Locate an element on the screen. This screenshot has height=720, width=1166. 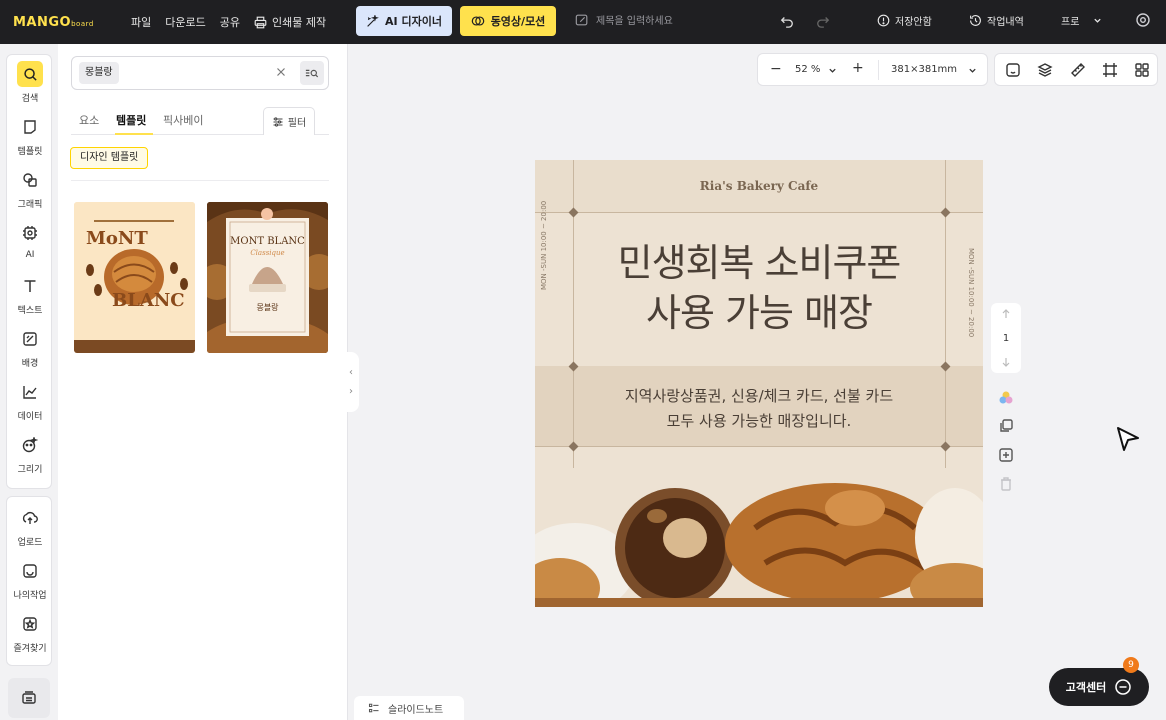
chat-icon is located at coordinates (1123, 687).